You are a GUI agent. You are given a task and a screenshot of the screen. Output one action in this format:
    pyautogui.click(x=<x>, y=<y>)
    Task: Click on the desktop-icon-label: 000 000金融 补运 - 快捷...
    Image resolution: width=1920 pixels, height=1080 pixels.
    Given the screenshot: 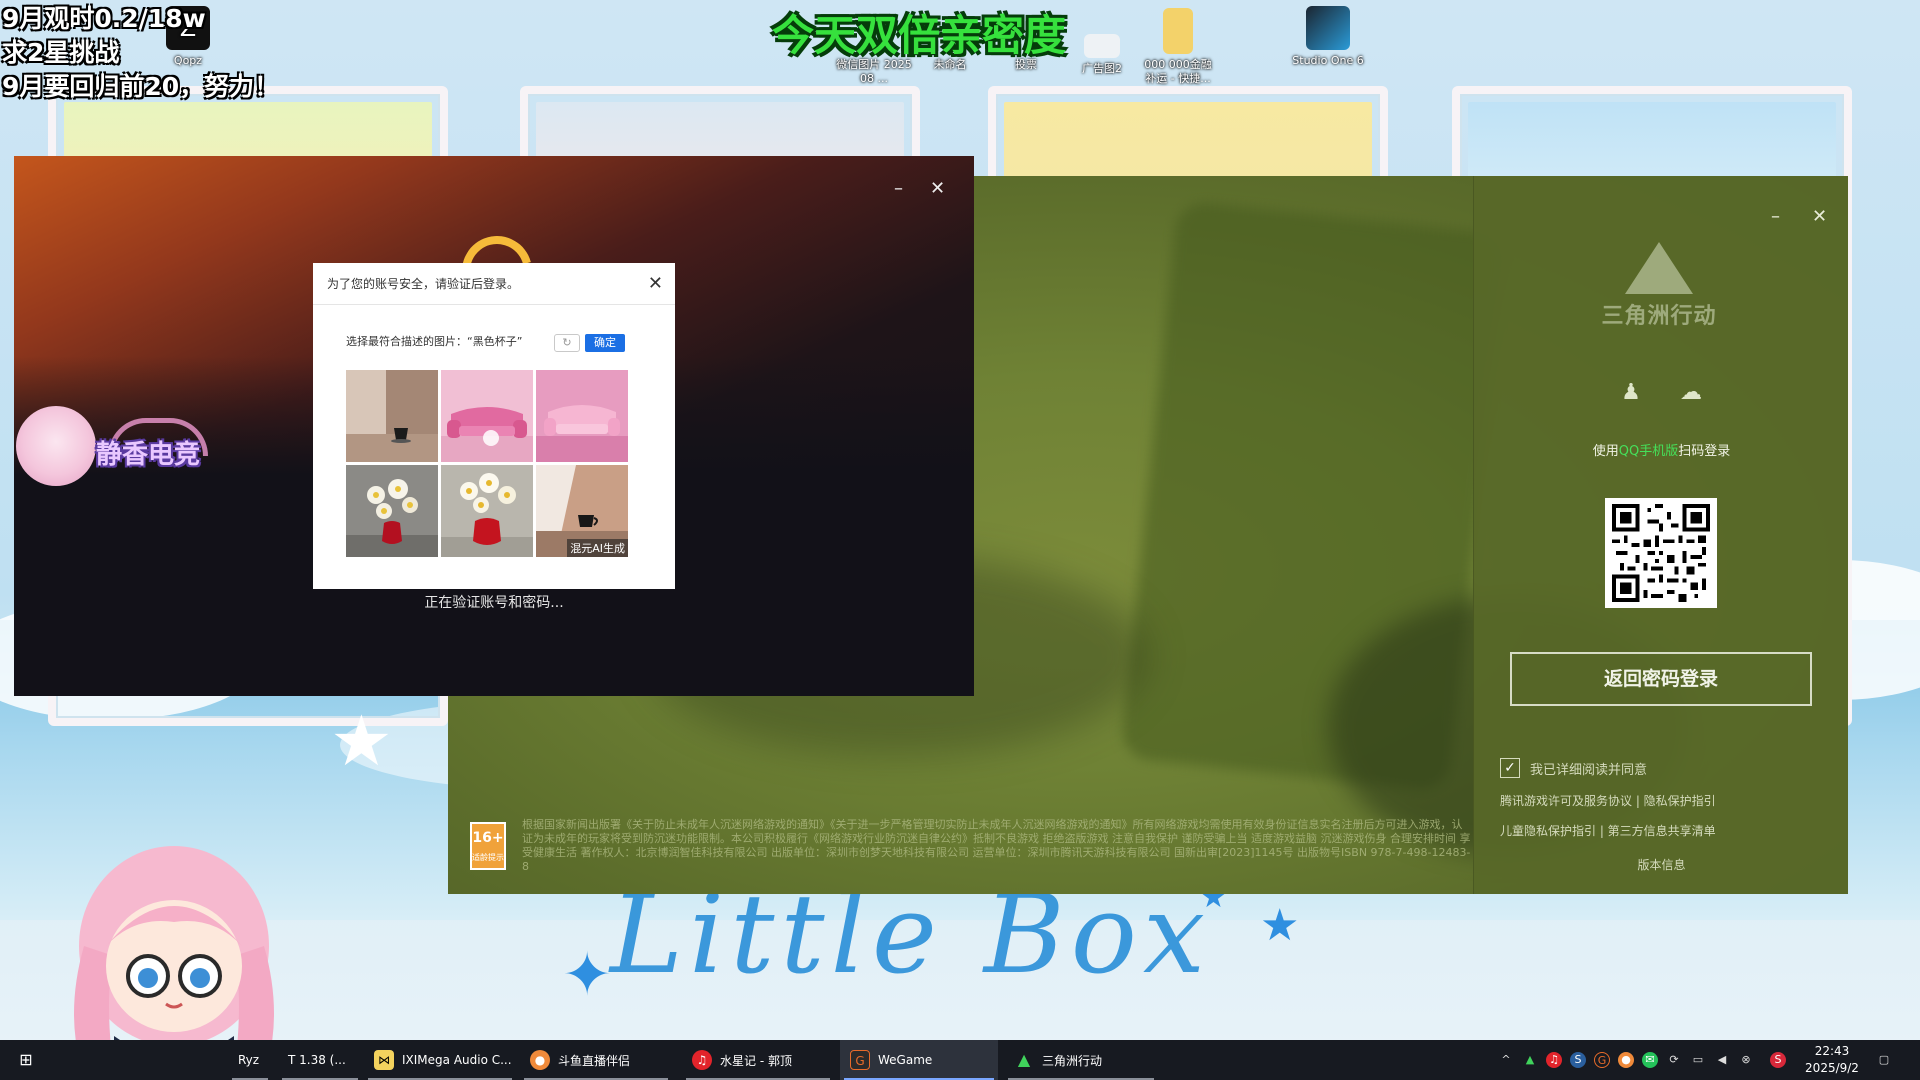 What is the action you would take?
    pyautogui.click(x=1178, y=71)
    